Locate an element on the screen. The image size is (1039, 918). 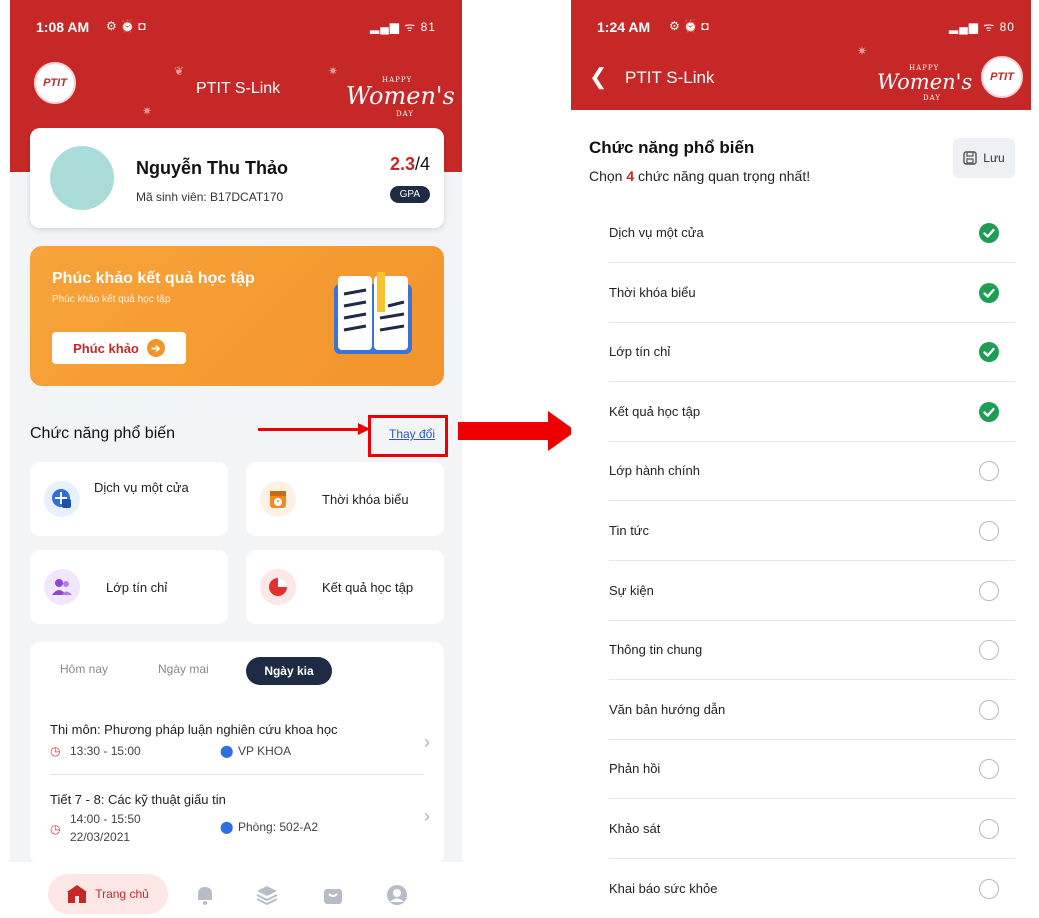
banner-title: Phúc khảo kết quả học tập is located at coordinates (153, 278).